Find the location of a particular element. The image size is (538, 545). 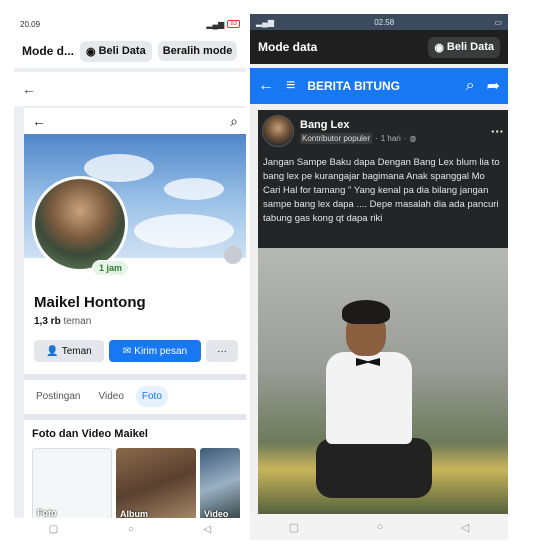

section-title: Foto dan Video Maikel is located at coordinates (90, 434).